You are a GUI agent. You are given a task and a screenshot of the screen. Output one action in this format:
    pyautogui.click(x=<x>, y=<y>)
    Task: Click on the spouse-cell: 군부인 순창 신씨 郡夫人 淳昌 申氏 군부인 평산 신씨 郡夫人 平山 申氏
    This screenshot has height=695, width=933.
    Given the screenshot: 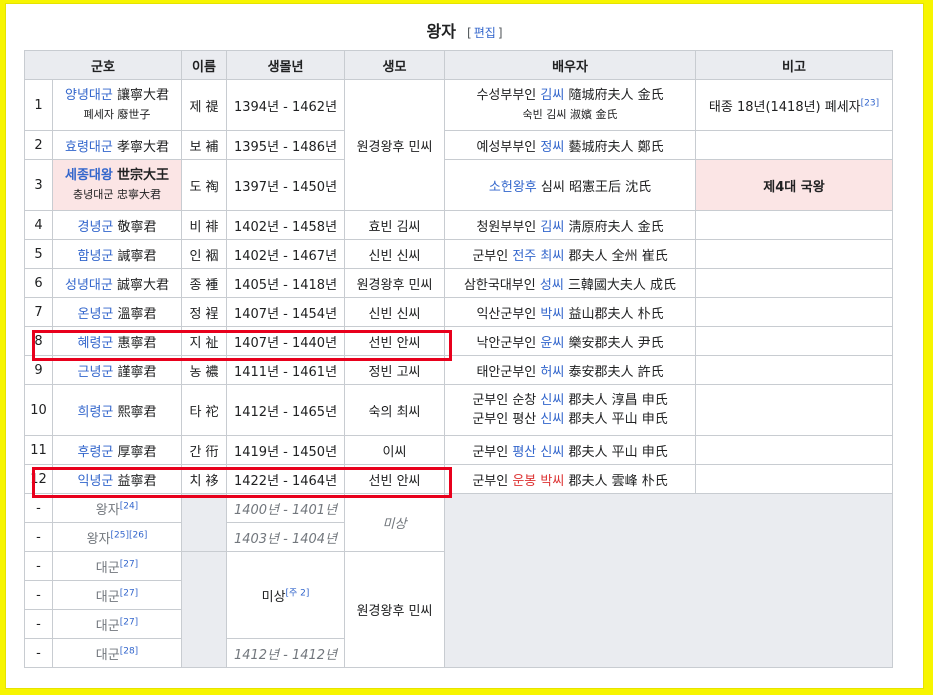 What is the action you would take?
    pyautogui.click(x=570, y=410)
    